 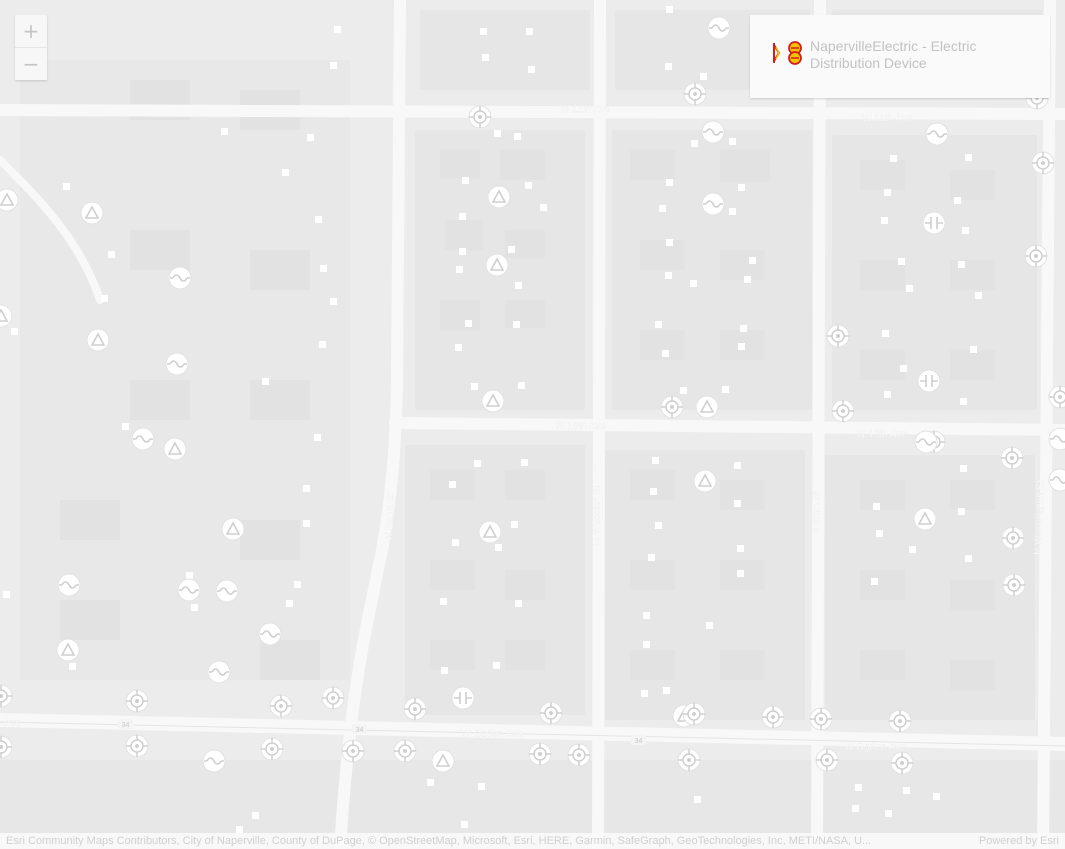 I want to click on street-label-w10th-east: W 10th Ave, so click(x=881, y=434).